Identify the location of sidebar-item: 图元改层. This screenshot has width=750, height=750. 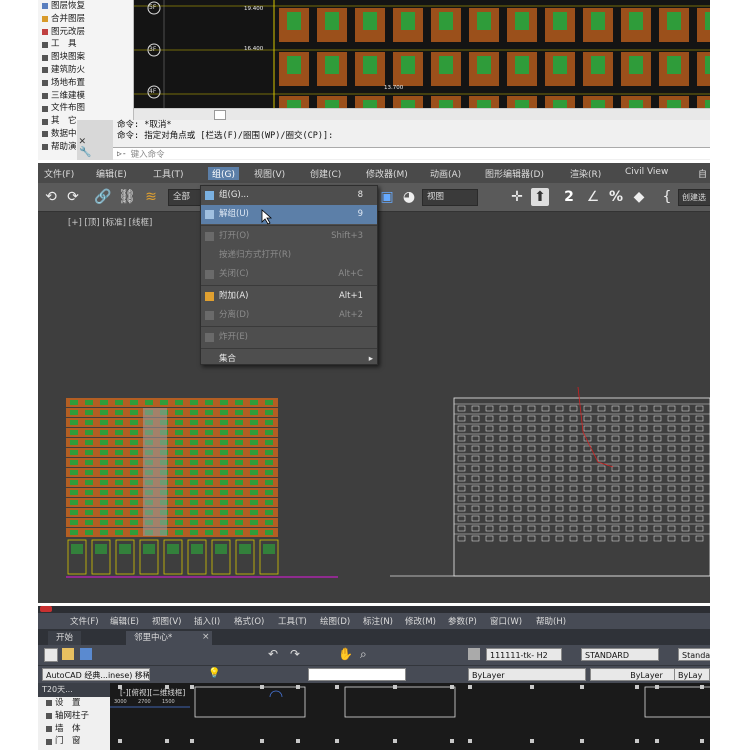
(85, 32).